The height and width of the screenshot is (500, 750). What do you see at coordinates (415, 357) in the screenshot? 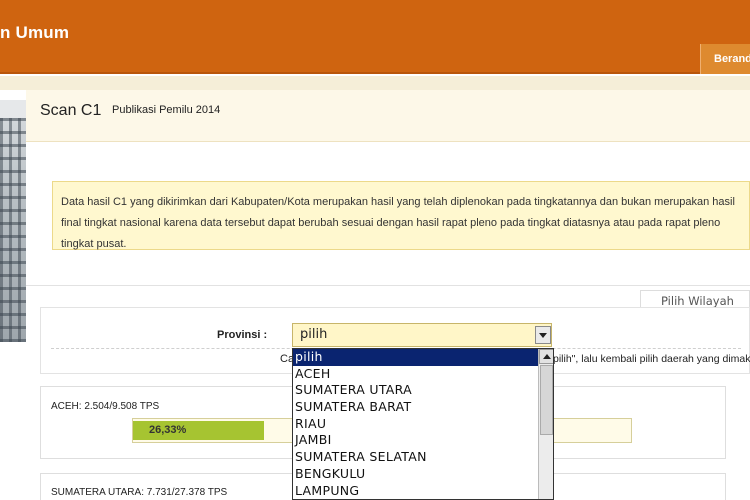
I see `dropdown-option: pilih` at bounding box center [415, 357].